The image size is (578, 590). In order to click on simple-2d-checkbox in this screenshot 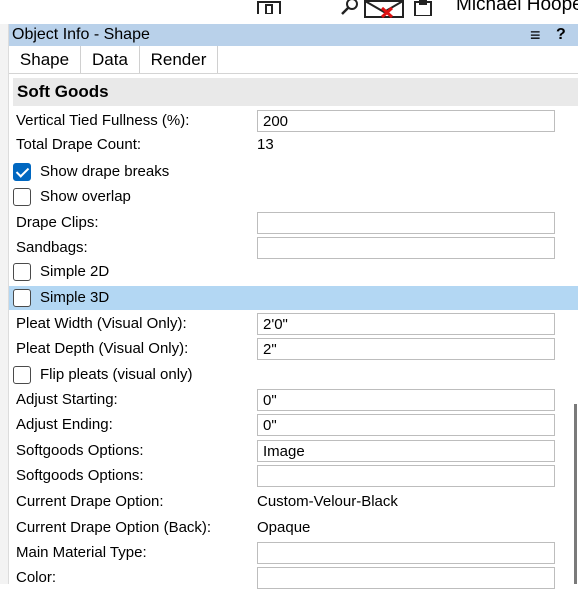, I will do `click(22, 272)`.